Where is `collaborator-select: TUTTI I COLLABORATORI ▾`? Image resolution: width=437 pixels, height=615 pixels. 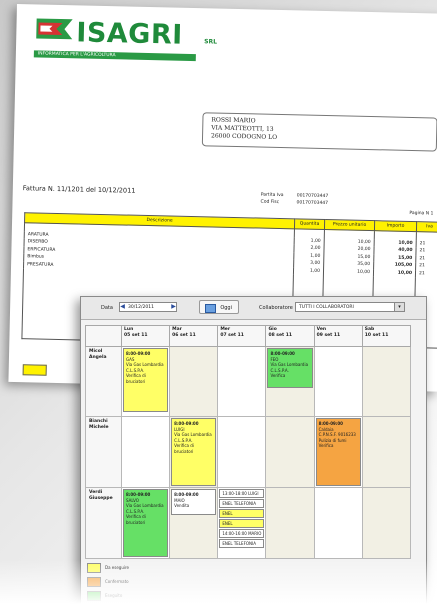 collaborator-select: TUTTI I COLLABORATORI ▾ is located at coordinates (350, 307).